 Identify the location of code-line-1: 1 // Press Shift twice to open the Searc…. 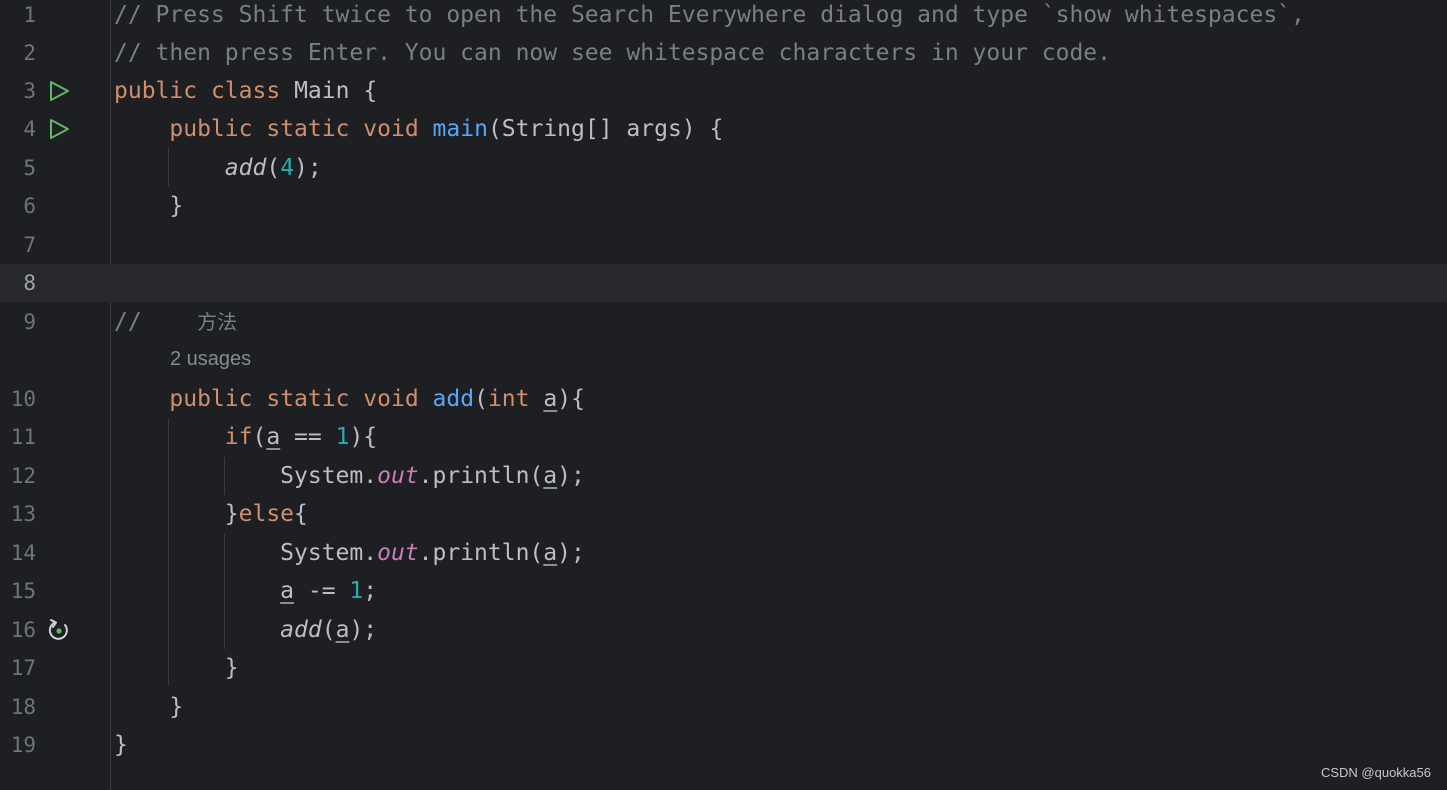
(723, 17).